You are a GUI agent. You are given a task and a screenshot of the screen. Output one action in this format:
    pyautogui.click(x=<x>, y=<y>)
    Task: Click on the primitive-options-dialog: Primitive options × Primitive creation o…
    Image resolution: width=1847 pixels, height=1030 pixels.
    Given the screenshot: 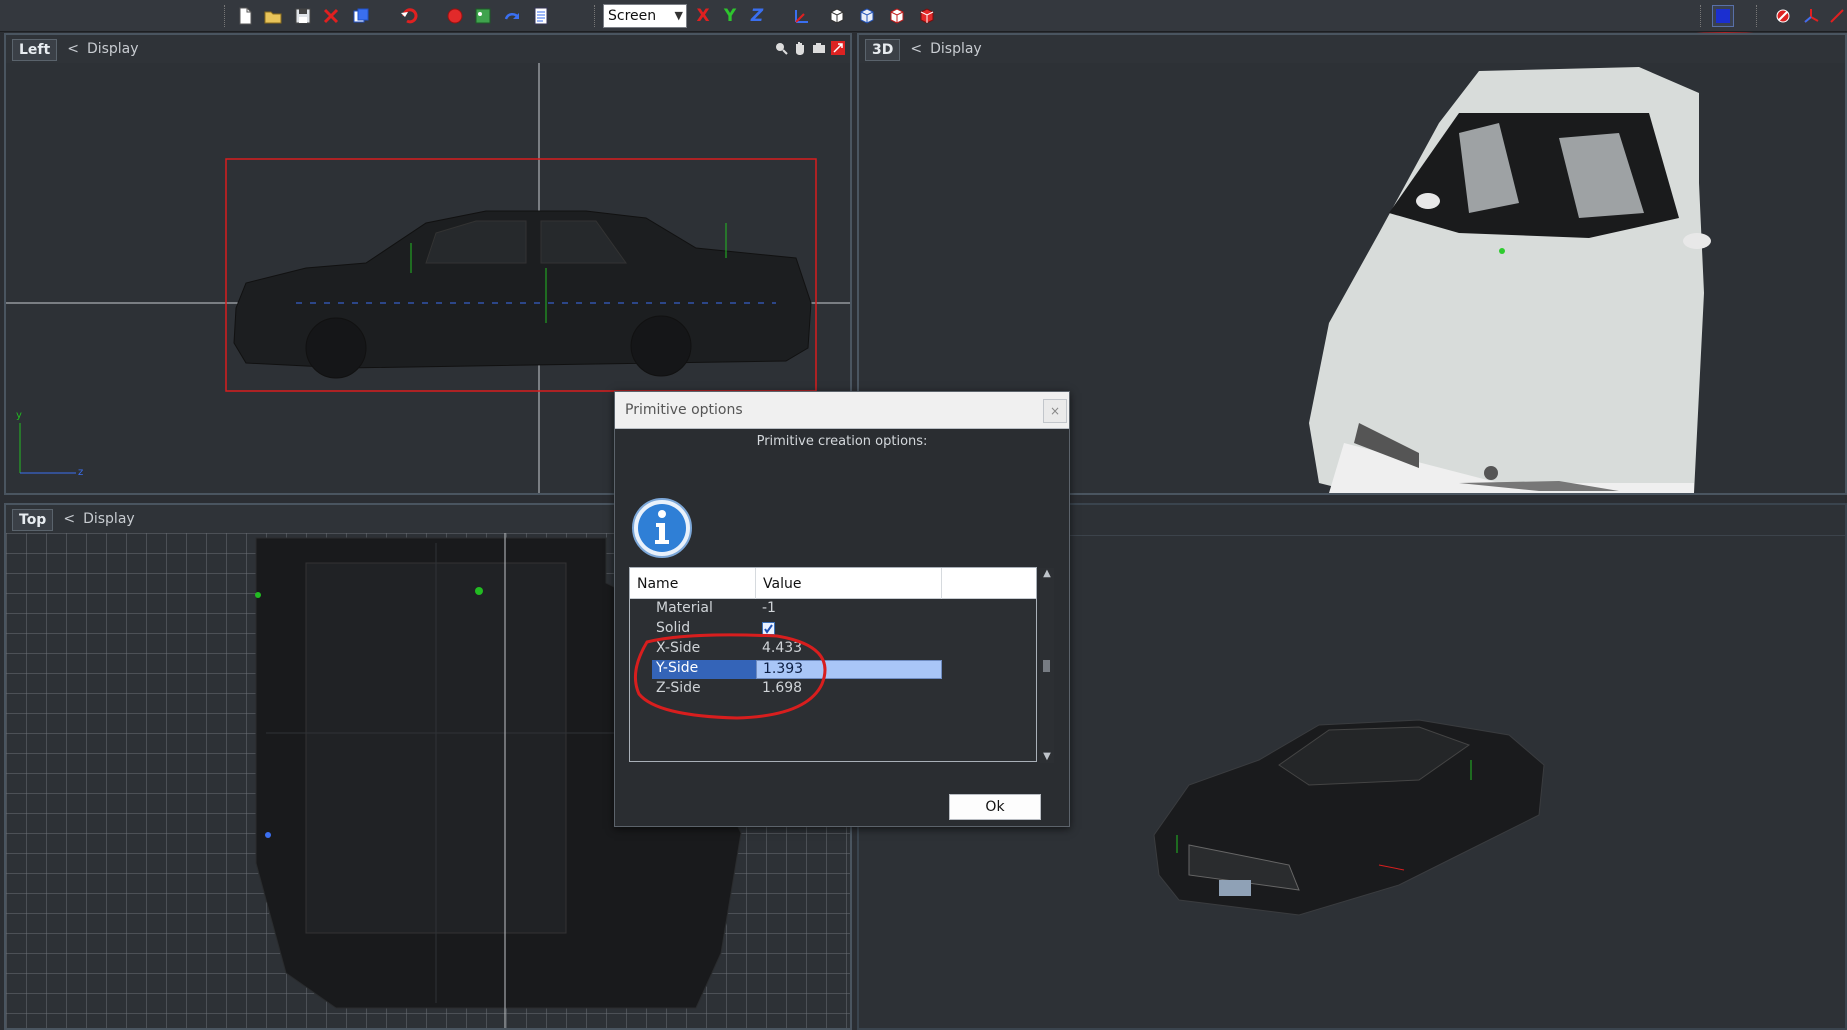 What is the action you would take?
    pyautogui.click(x=842, y=609)
    